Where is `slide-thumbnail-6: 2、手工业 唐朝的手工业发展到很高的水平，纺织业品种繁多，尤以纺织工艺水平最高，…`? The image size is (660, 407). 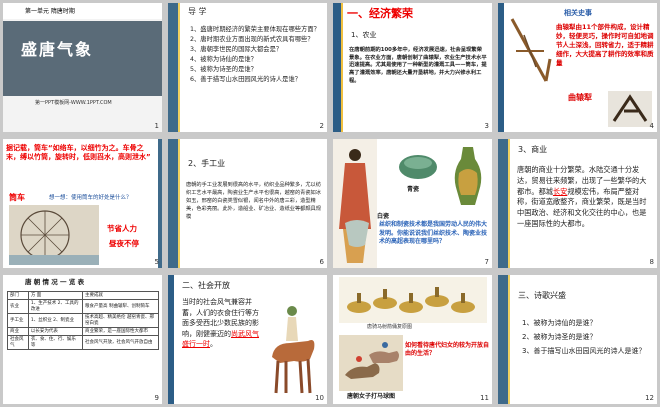
slide-thumbnail-6: 2、手工业 唐朝的手工业发展到很高的水平，纺织业品种繁多，尤以纺织工艺水平最高，… is located at coordinates (247, 203).